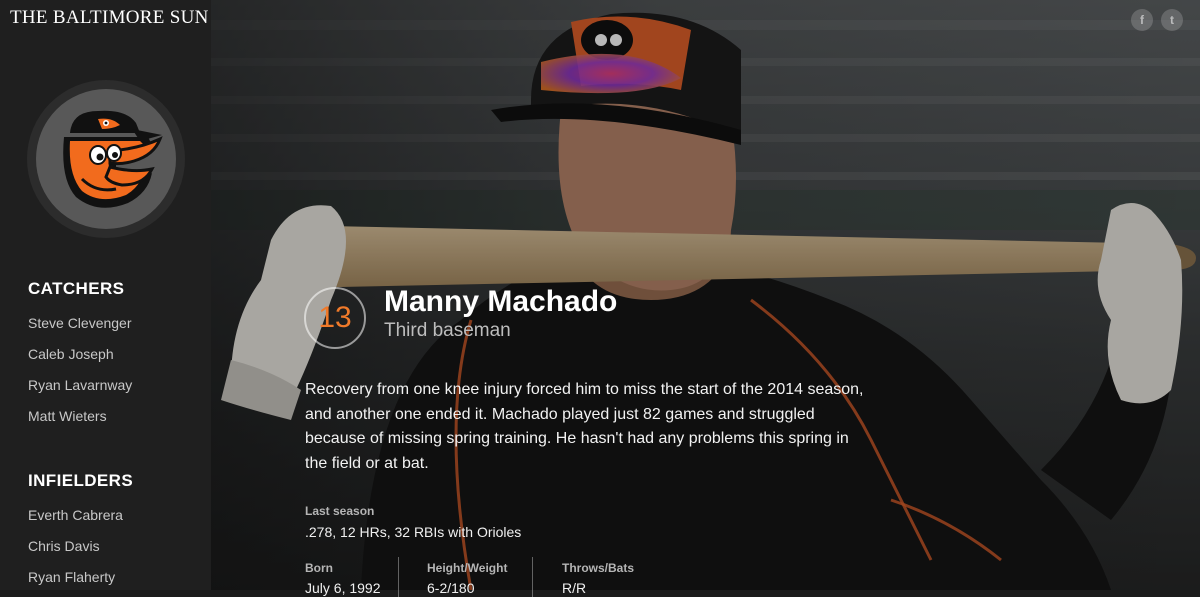 This screenshot has height=597, width=1200. Describe the element at coordinates (71, 577) in the screenshot. I see `nav-item-ryan-flaherty: Ryan Flaherty` at that location.